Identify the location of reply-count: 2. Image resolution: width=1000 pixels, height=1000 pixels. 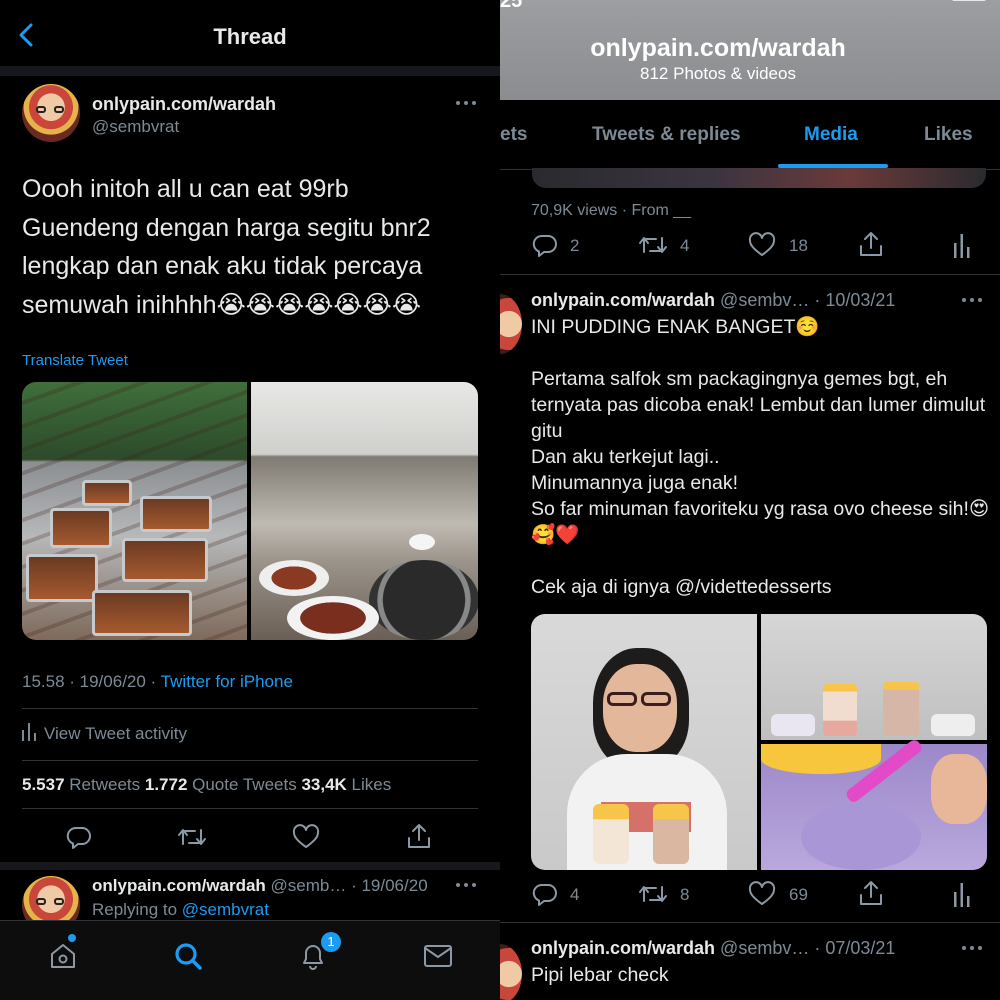
(575, 245).